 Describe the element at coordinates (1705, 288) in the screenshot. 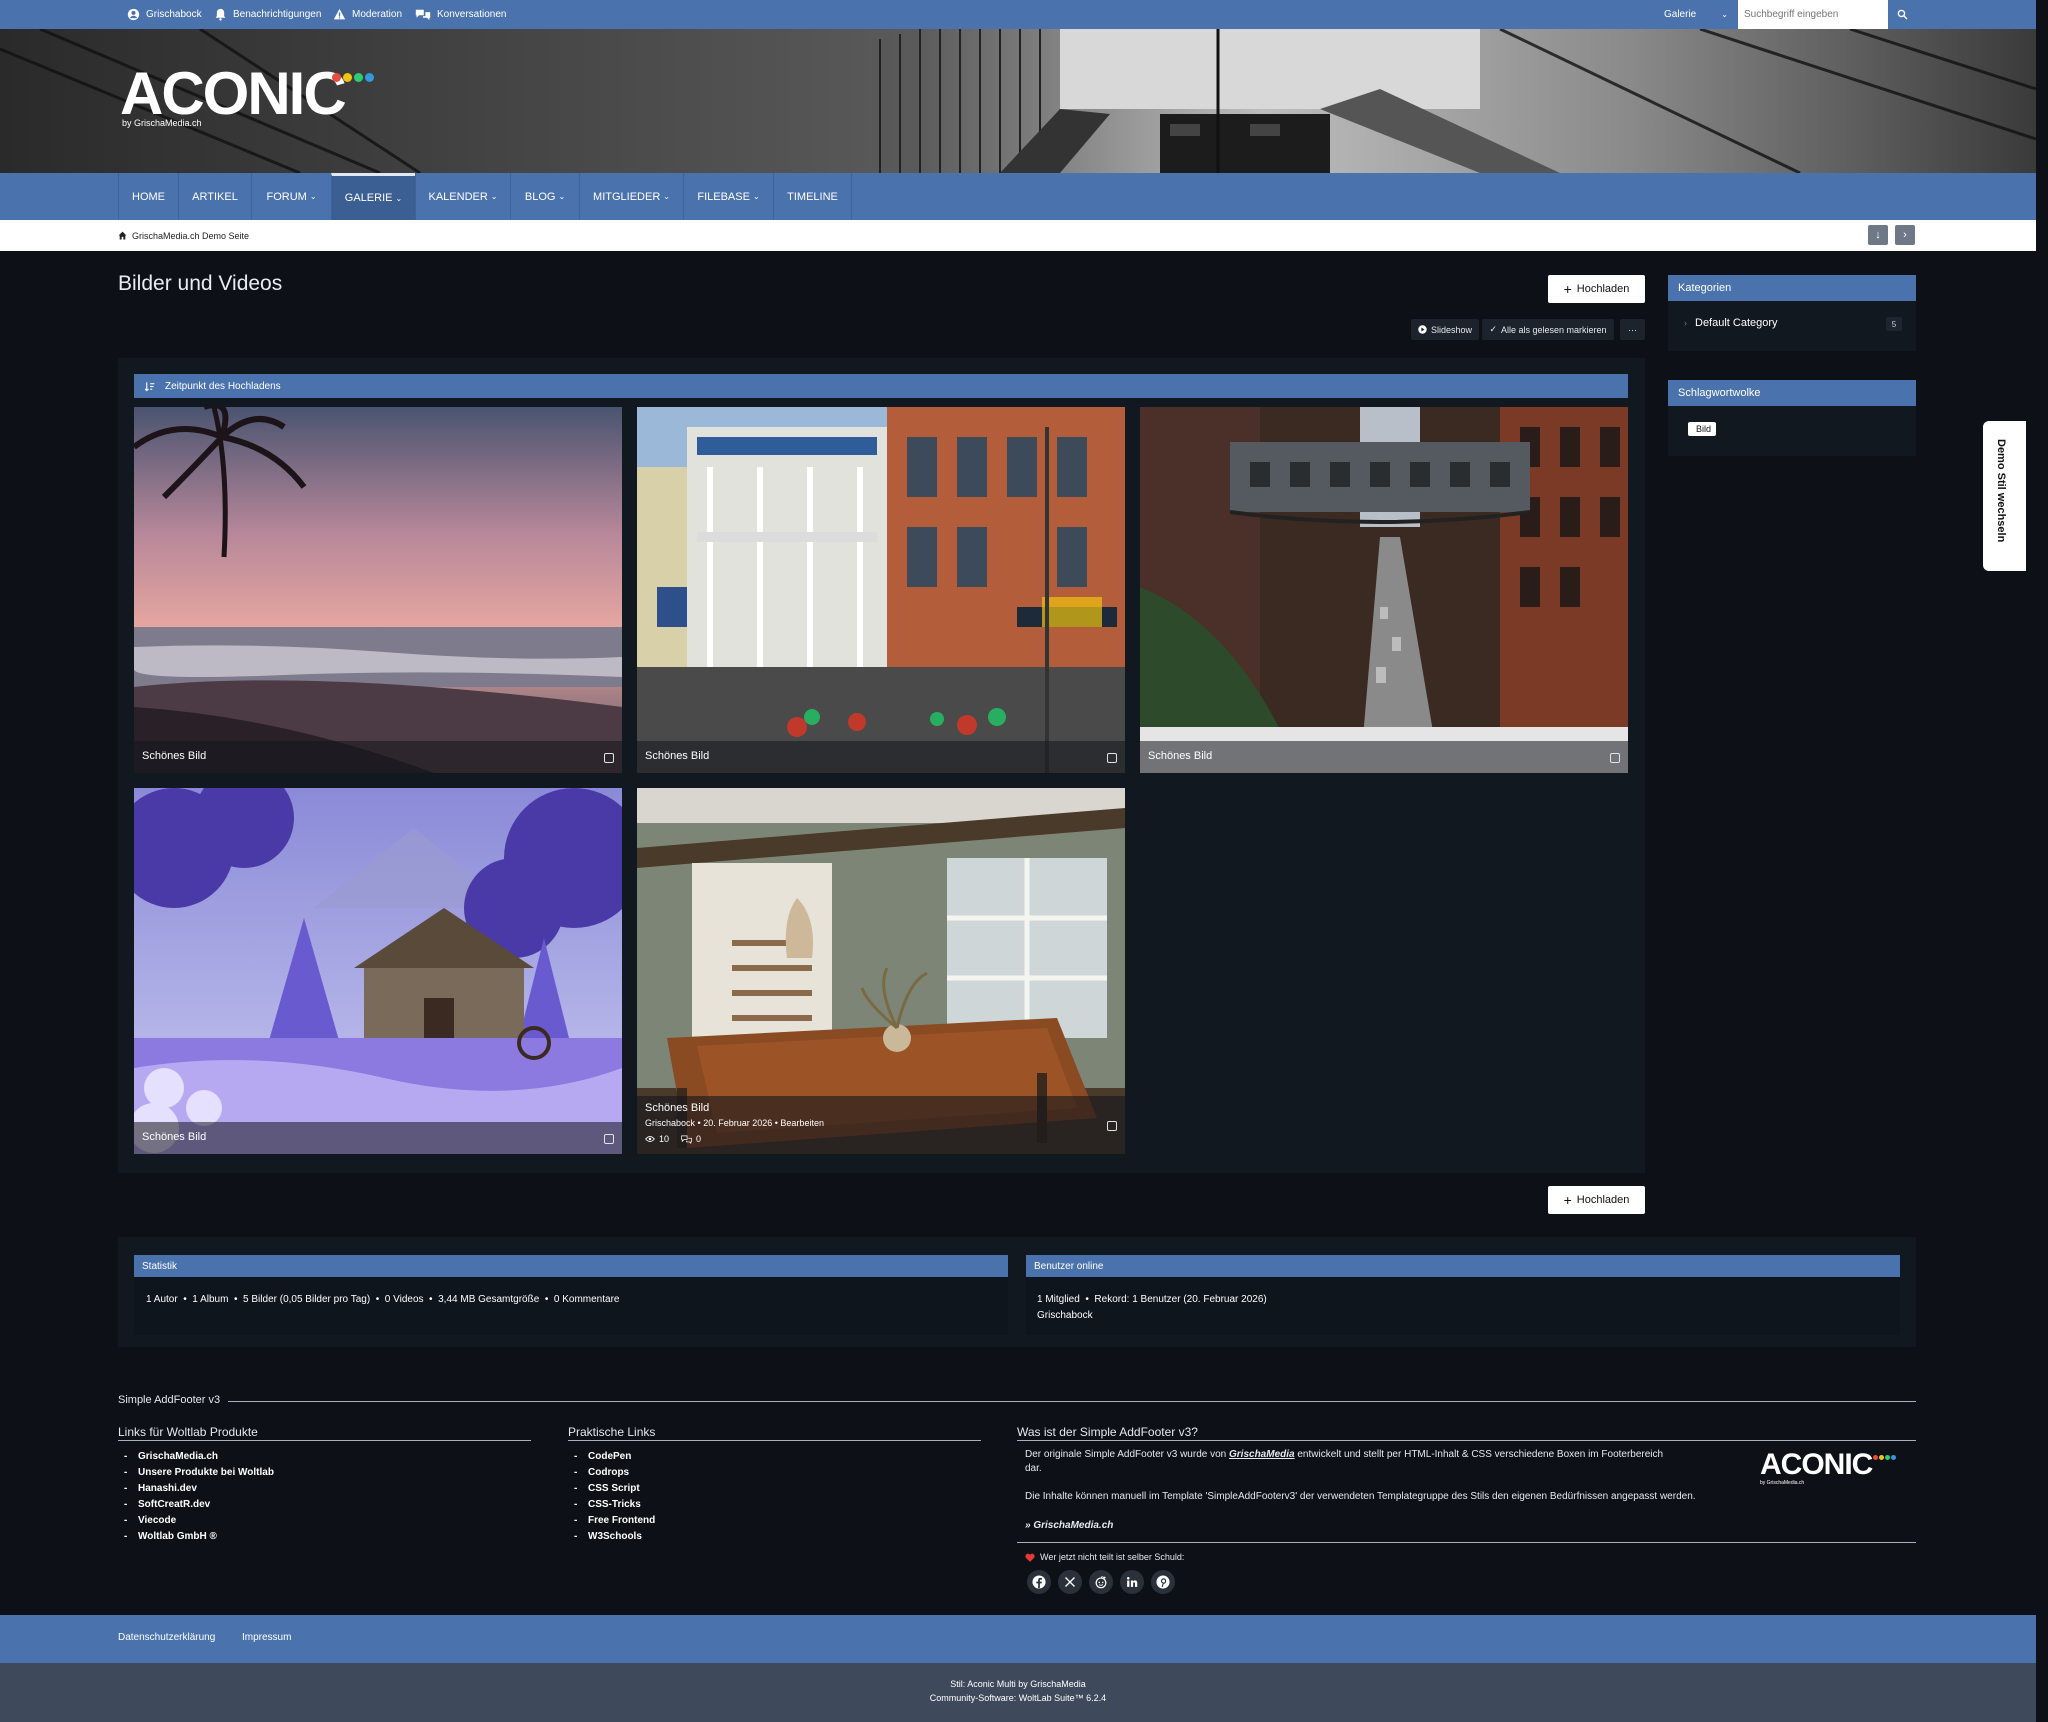

I see `categories-title: Kategorien` at that location.